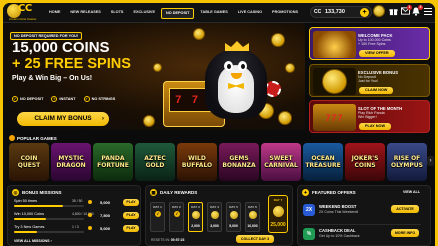 Image resolution: width=438 pixels, height=246 pixels. What do you see at coordinates (323, 162) in the screenshot?
I see `game-tile-ocean-treasure: OCEAN TREASURE` at bounding box center [323, 162].